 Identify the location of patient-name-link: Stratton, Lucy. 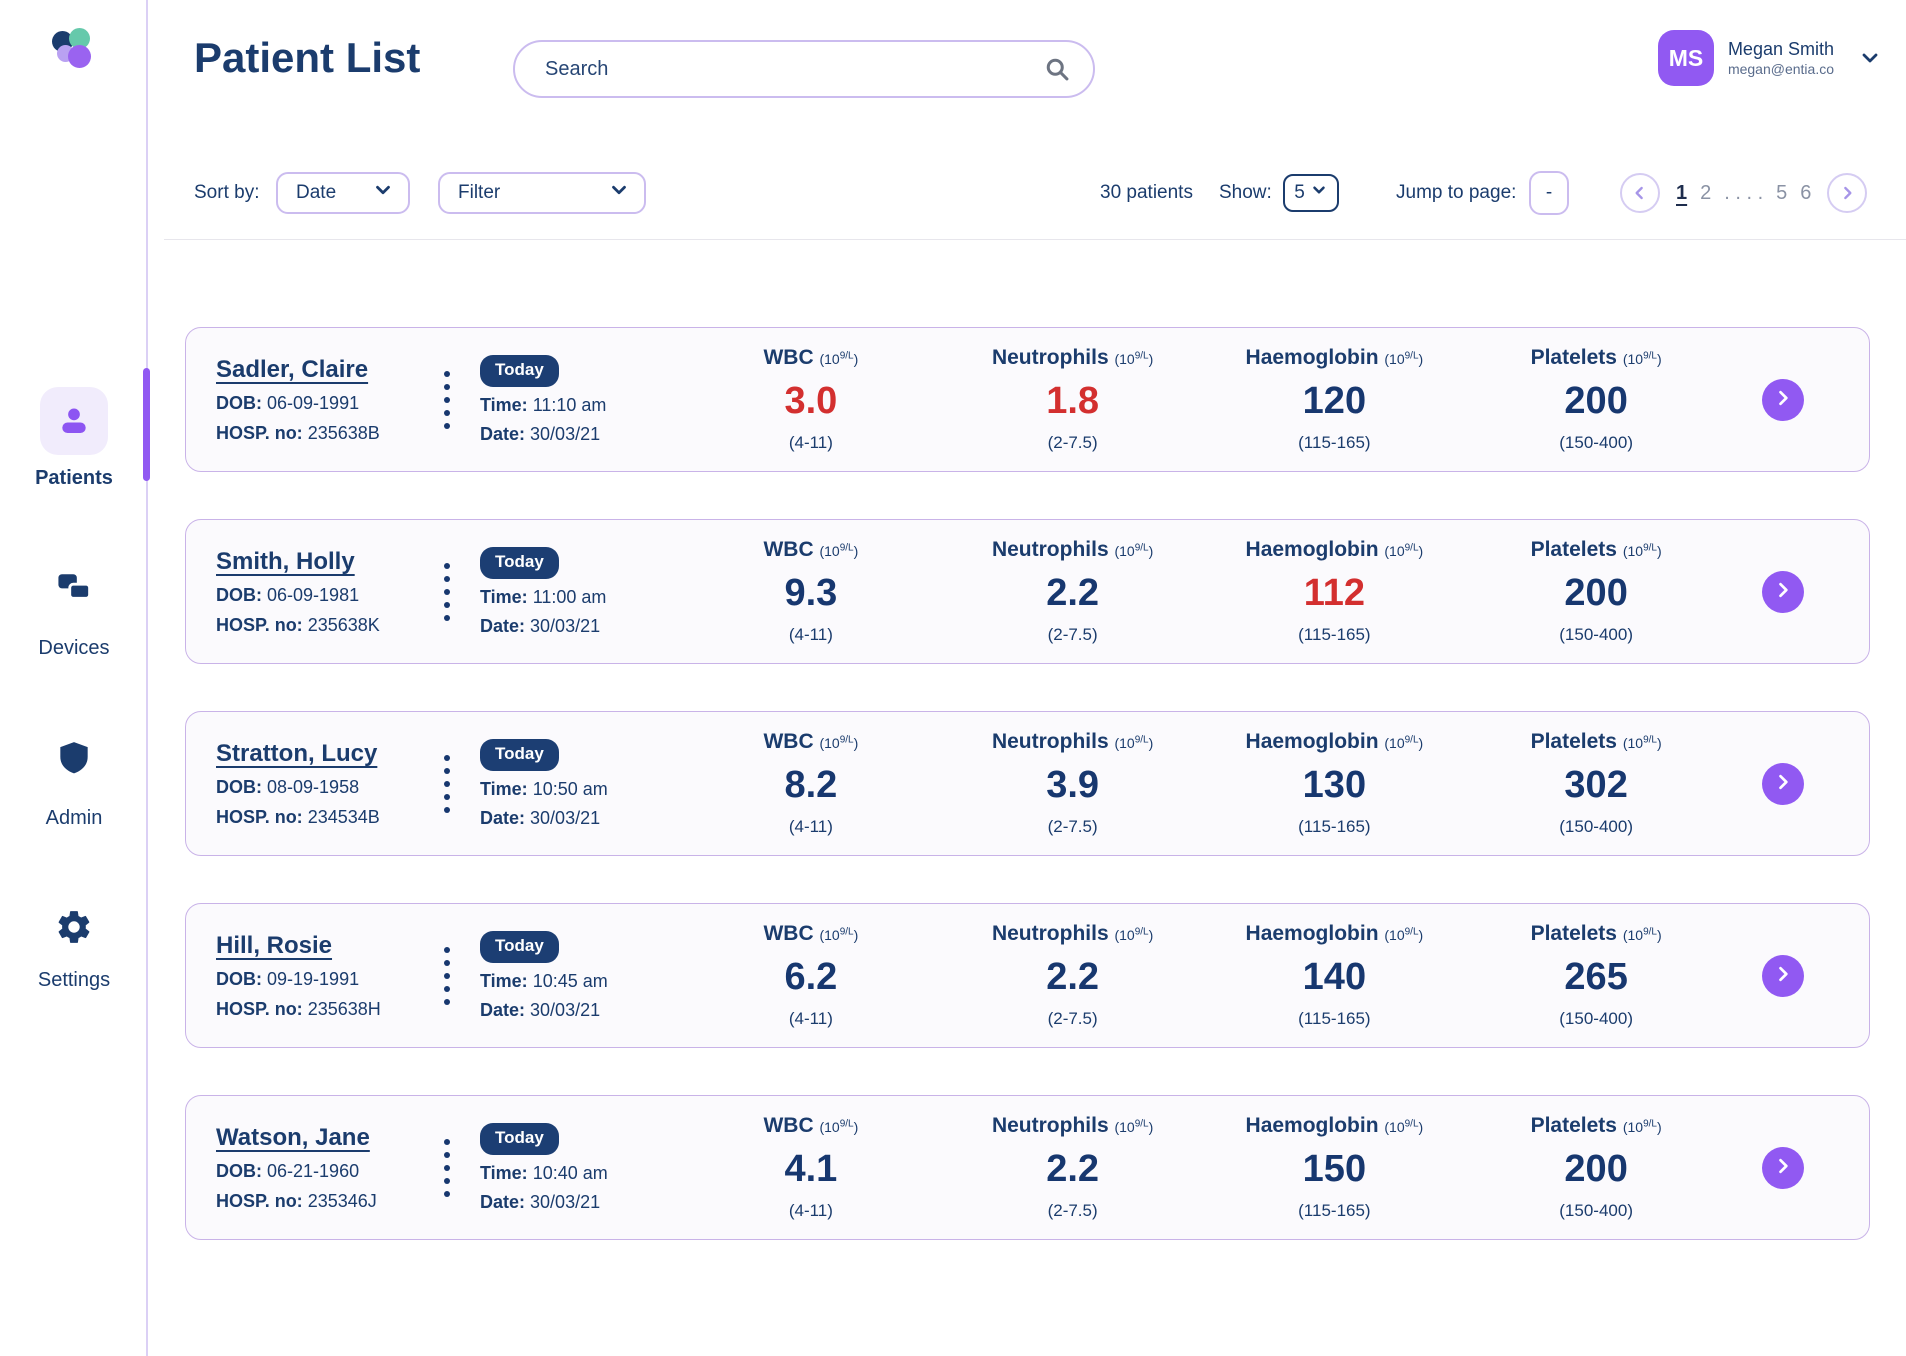
(296, 754).